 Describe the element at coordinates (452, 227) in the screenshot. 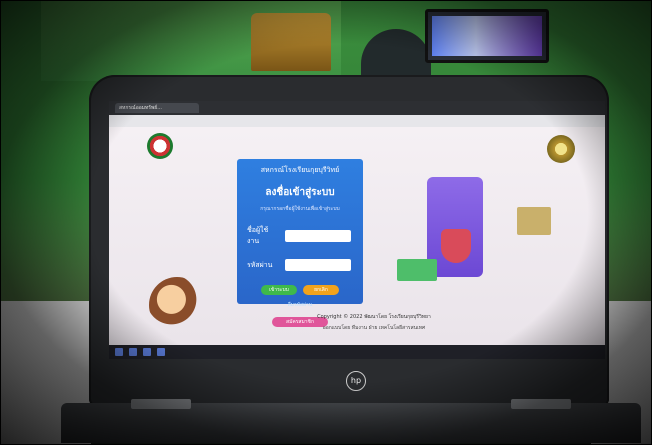

I see `security-illustration` at that location.